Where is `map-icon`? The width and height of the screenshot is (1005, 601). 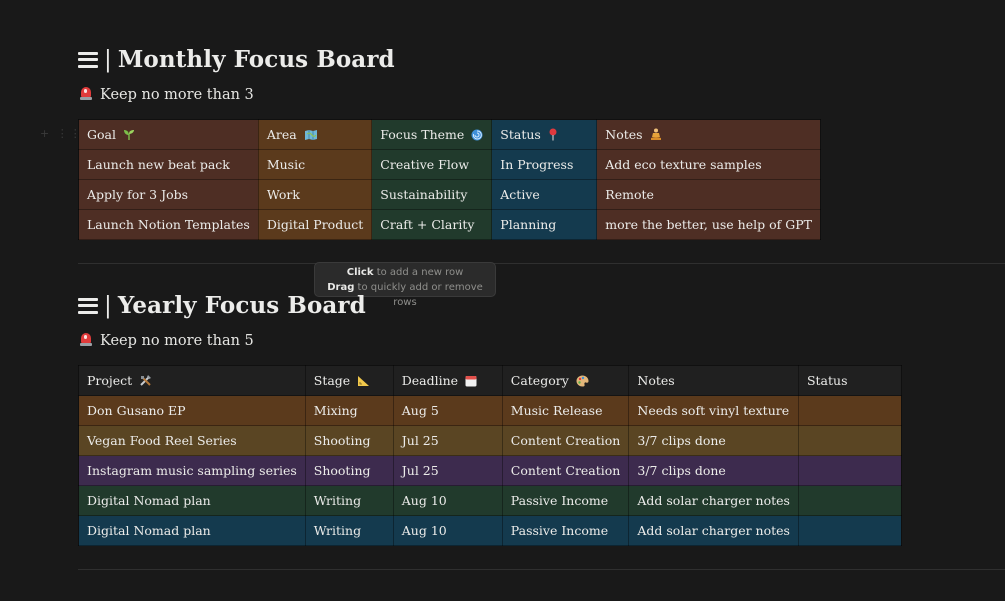
map-icon is located at coordinates (310, 134).